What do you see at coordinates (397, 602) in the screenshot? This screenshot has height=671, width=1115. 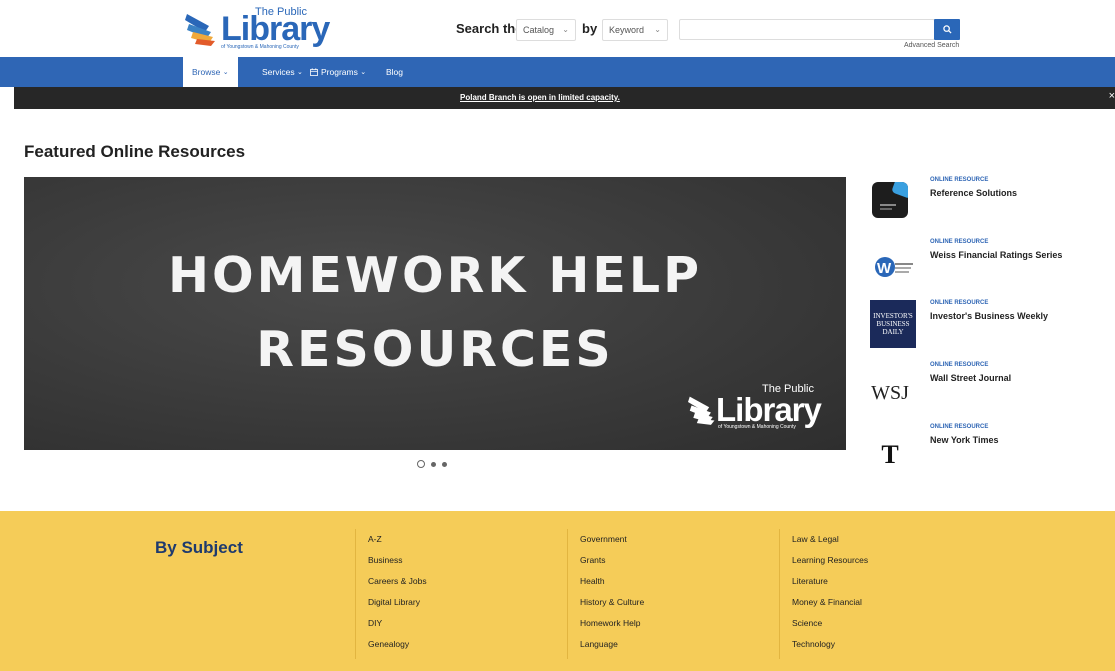 I see `subject-link: Digital Library` at bounding box center [397, 602].